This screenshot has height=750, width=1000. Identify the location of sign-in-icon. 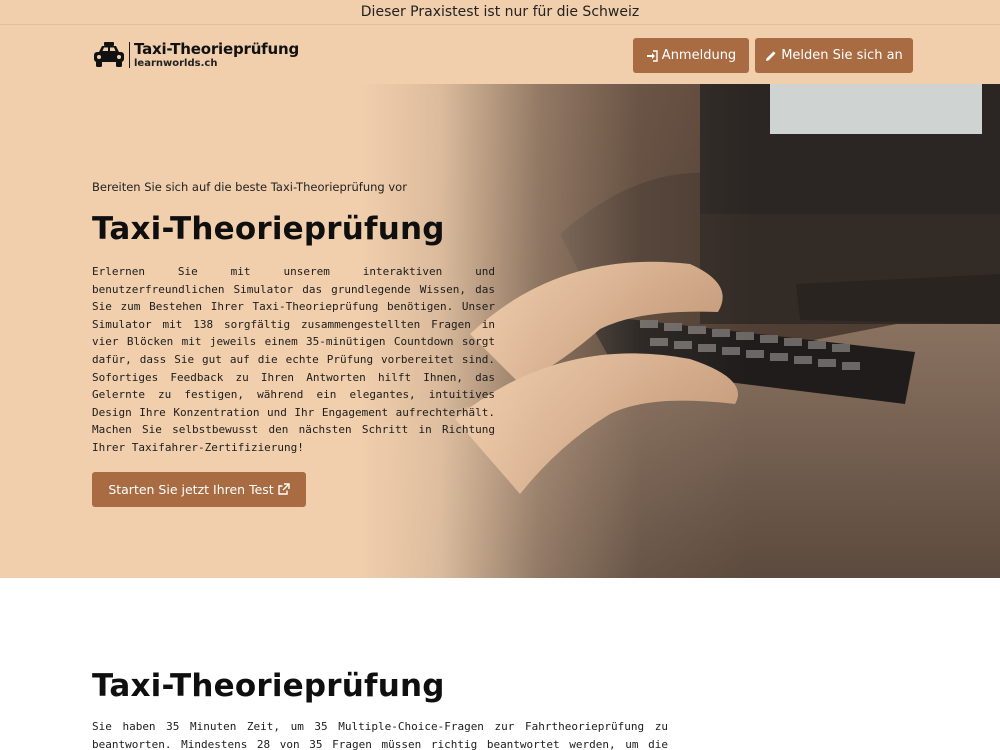
(652, 55).